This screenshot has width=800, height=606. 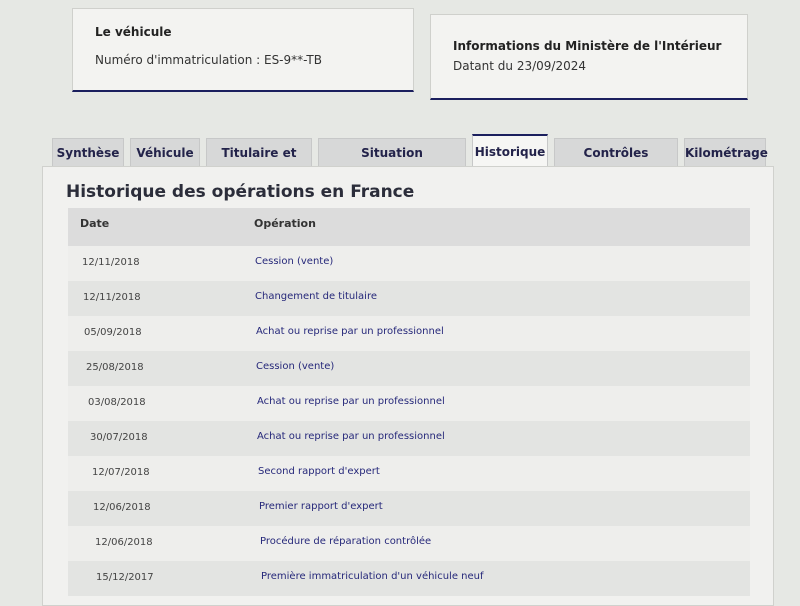 What do you see at coordinates (316, 296) in the screenshot?
I see `row-operation: Changement de titulaire` at bounding box center [316, 296].